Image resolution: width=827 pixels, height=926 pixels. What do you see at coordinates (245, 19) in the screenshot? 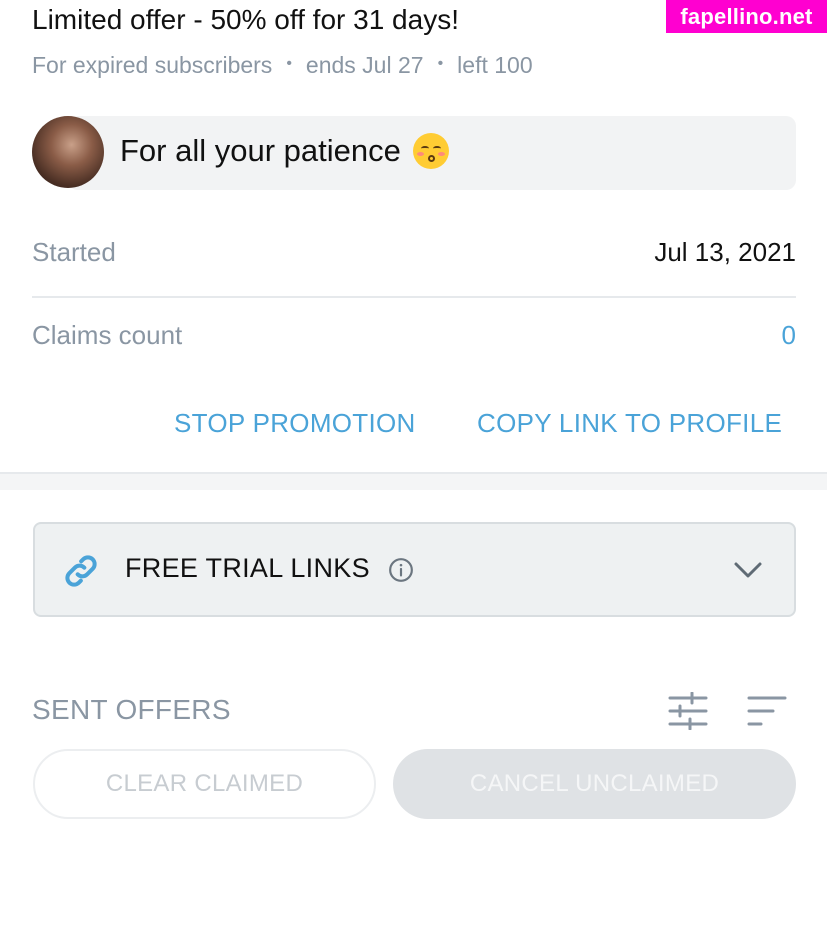
I see `offer-title: Limited offer - 50% off for 31 days!` at bounding box center [245, 19].